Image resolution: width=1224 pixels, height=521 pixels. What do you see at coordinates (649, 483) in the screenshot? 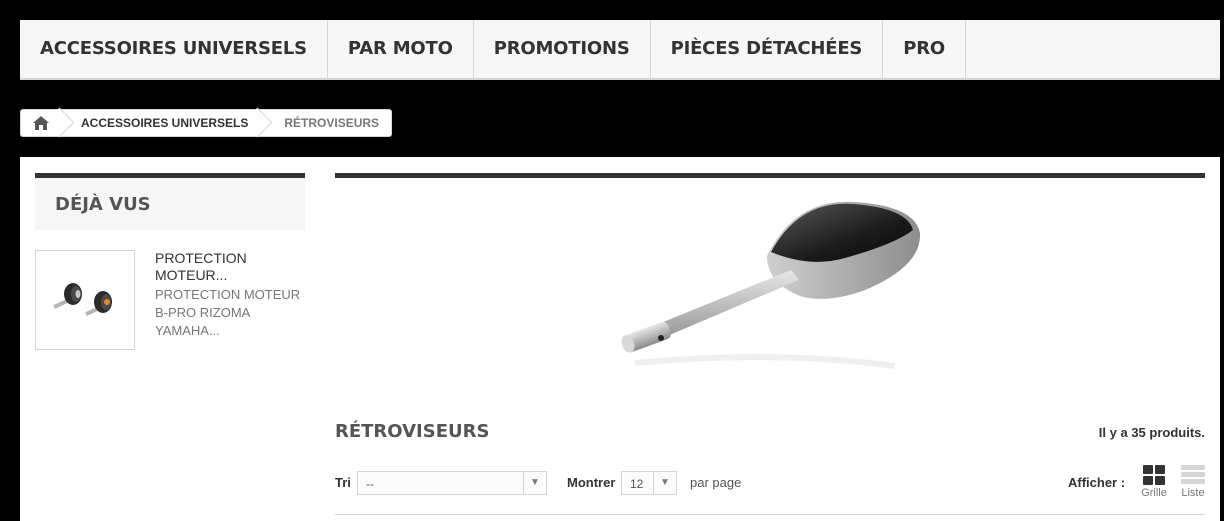
I see `per-page-select: 12 ▼` at bounding box center [649, 483].